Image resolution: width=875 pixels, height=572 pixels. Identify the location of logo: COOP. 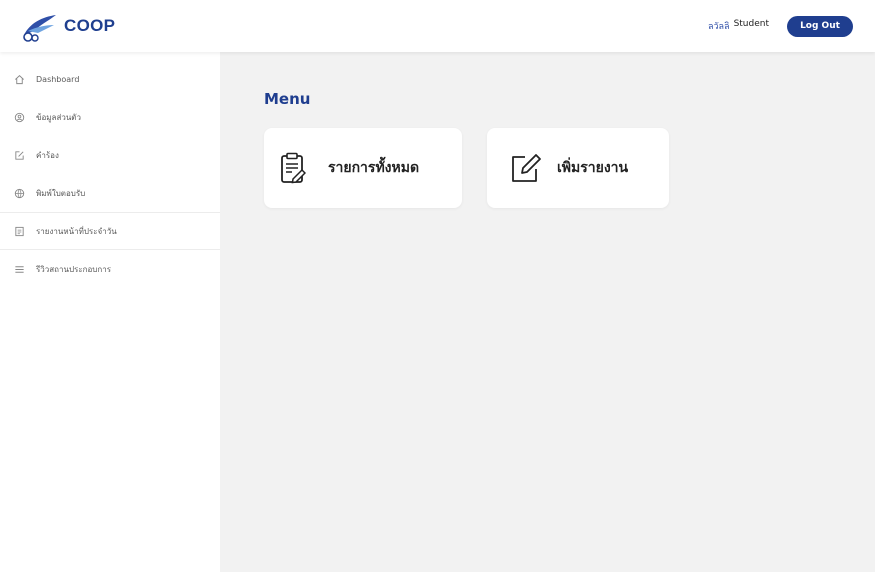
(66, 26).